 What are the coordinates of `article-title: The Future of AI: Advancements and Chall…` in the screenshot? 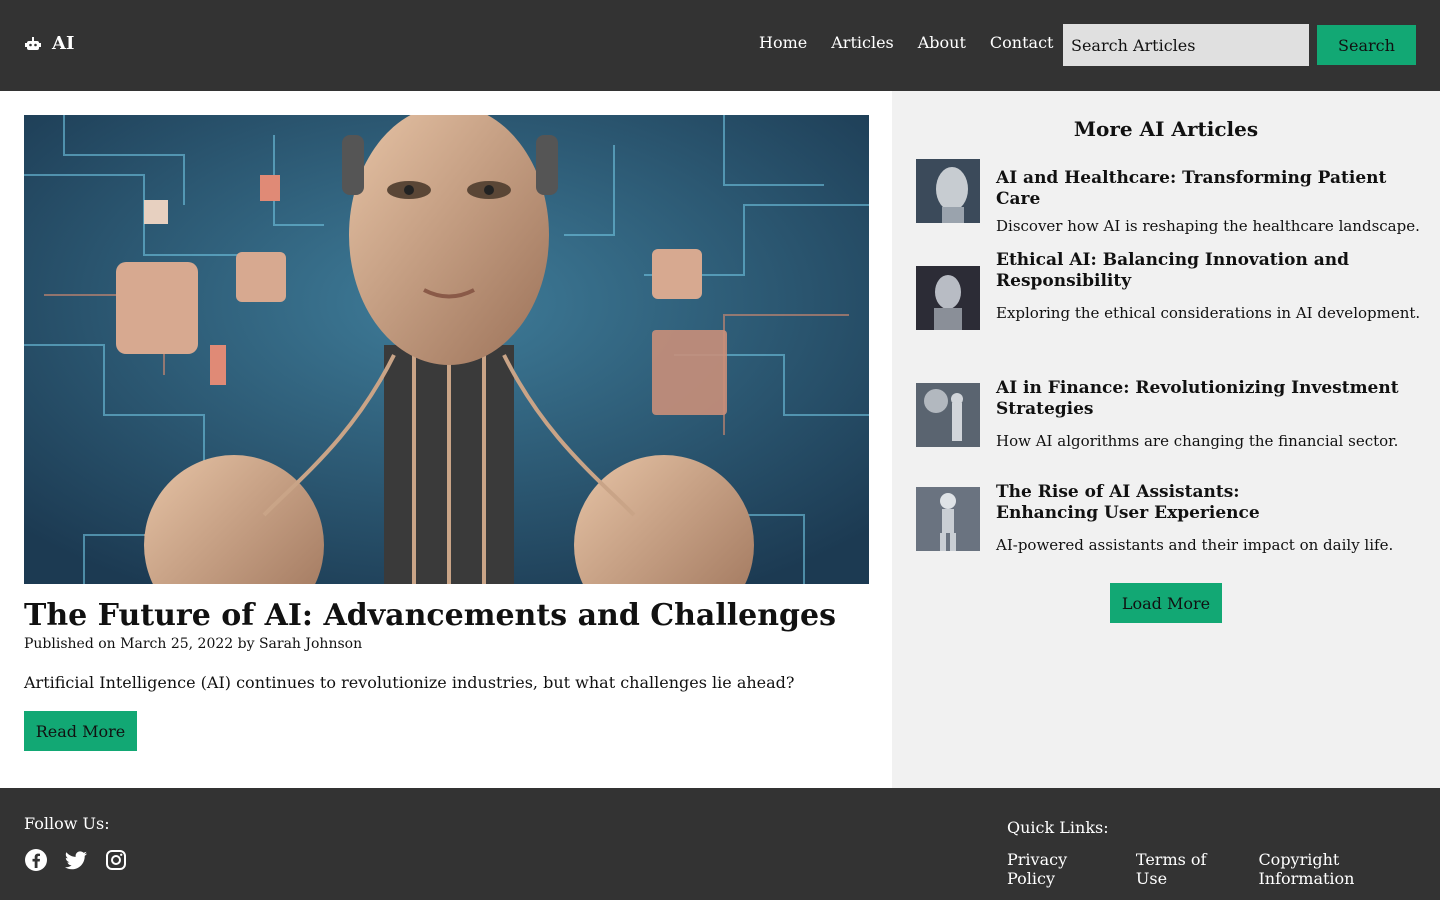 It's located at (430, 615).